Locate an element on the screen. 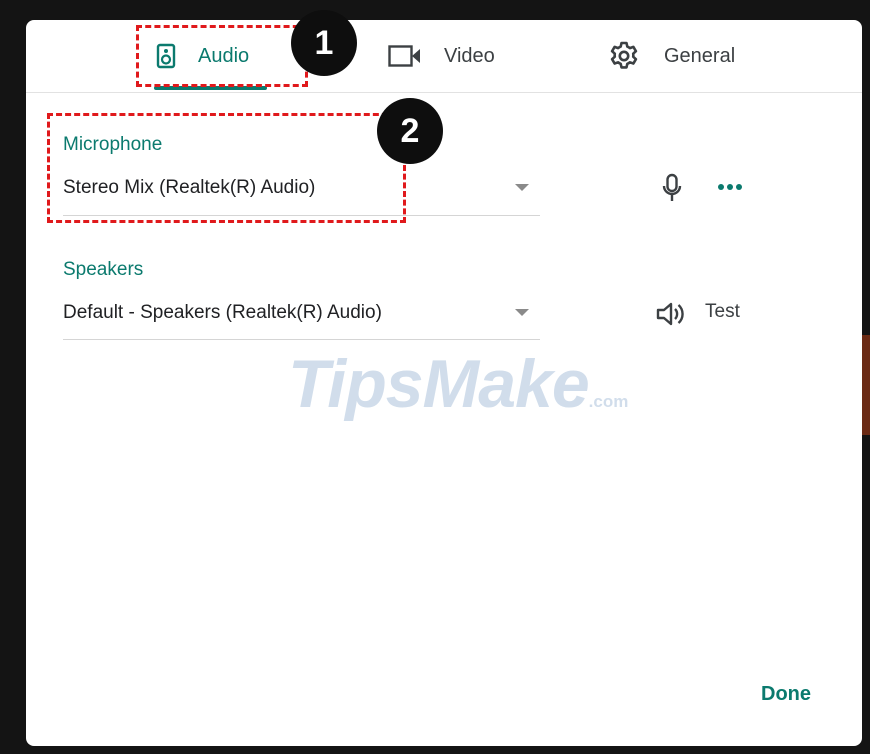 The width and height of the screenshot is (870, 754). tab-general-label: General is located at coordinates (700, 55).